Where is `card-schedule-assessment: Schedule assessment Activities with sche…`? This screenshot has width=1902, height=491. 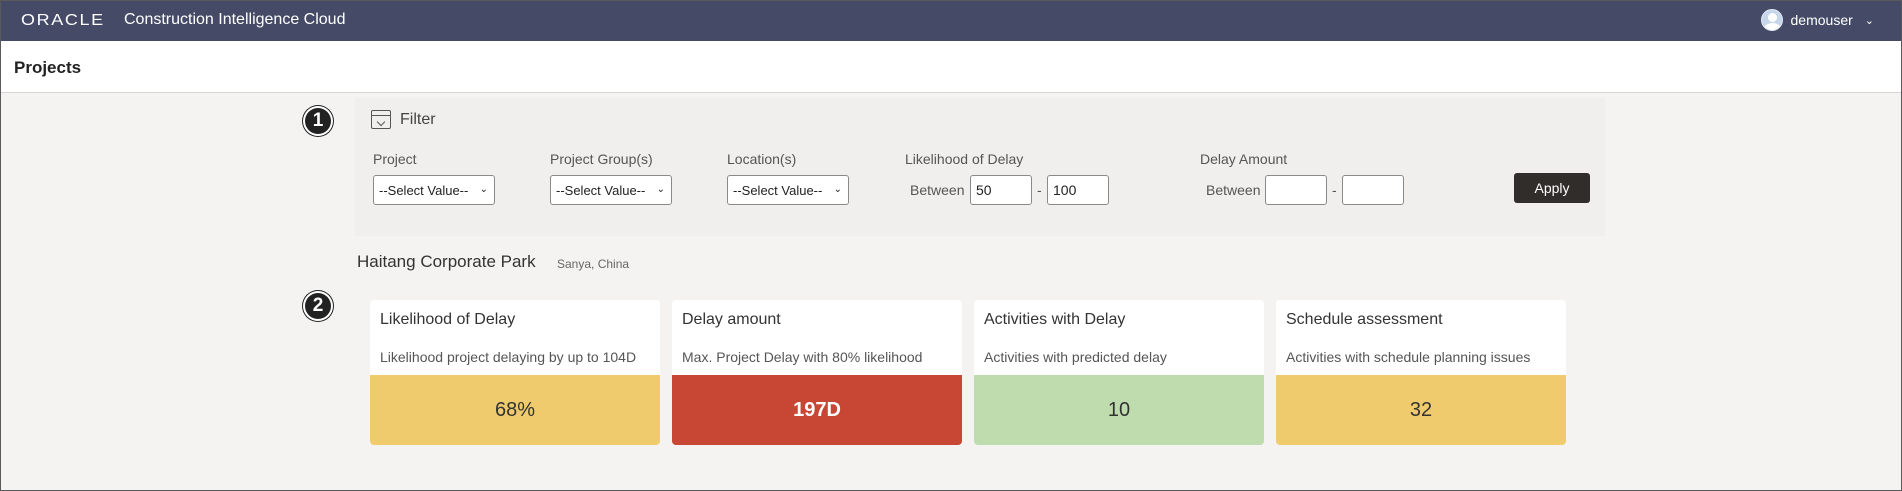 card-schedule-assessment: Schedule assessment Activities with sche… is located at coordinates (1421, 372).